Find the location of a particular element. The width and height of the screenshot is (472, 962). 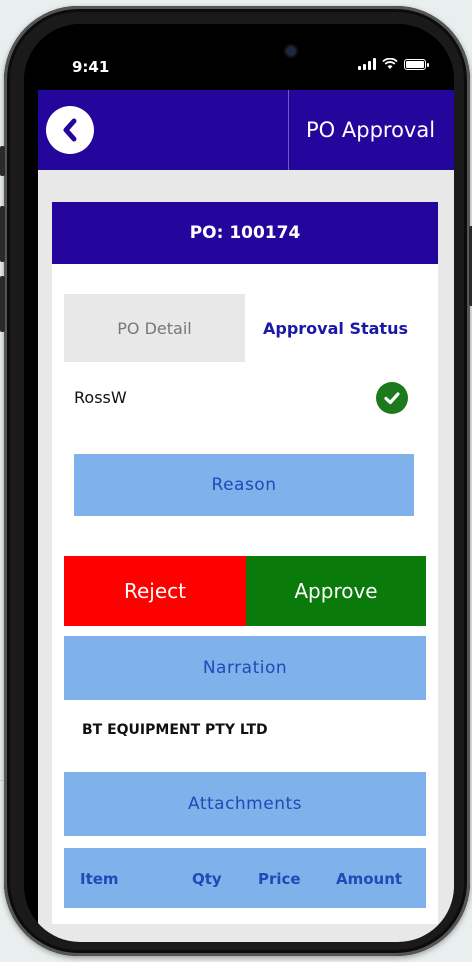

narration-text: BT EQUIPMENT PTY LTD is located at coordinates (175, 730).